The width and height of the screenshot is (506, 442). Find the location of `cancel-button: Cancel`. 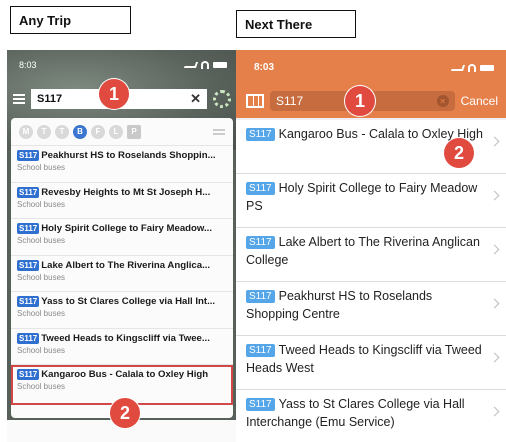

cancel-button: Cancel is located at coordinates (479, 101).